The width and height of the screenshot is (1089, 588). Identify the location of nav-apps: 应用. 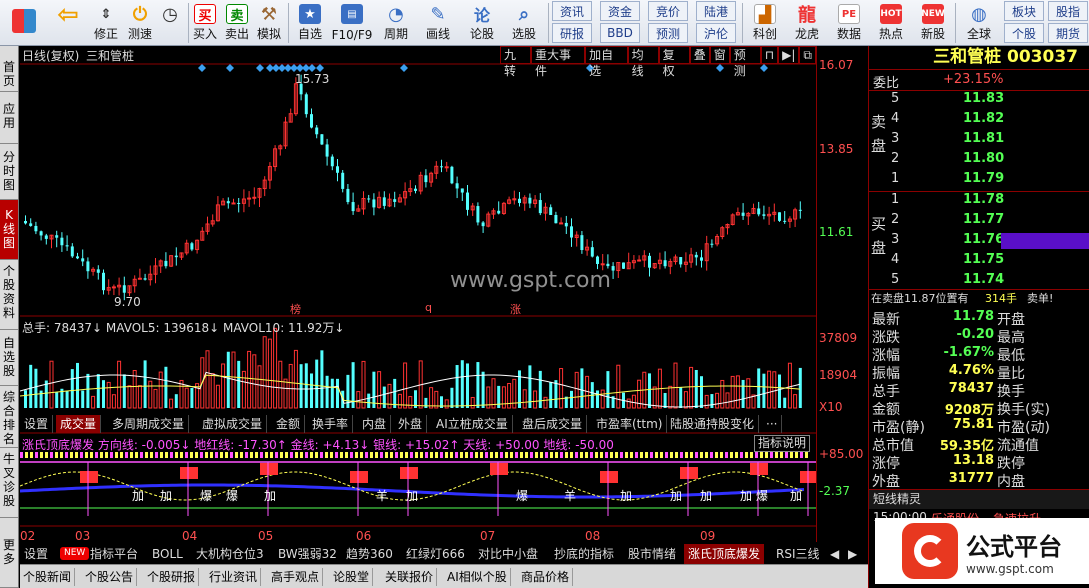
(9, 118).